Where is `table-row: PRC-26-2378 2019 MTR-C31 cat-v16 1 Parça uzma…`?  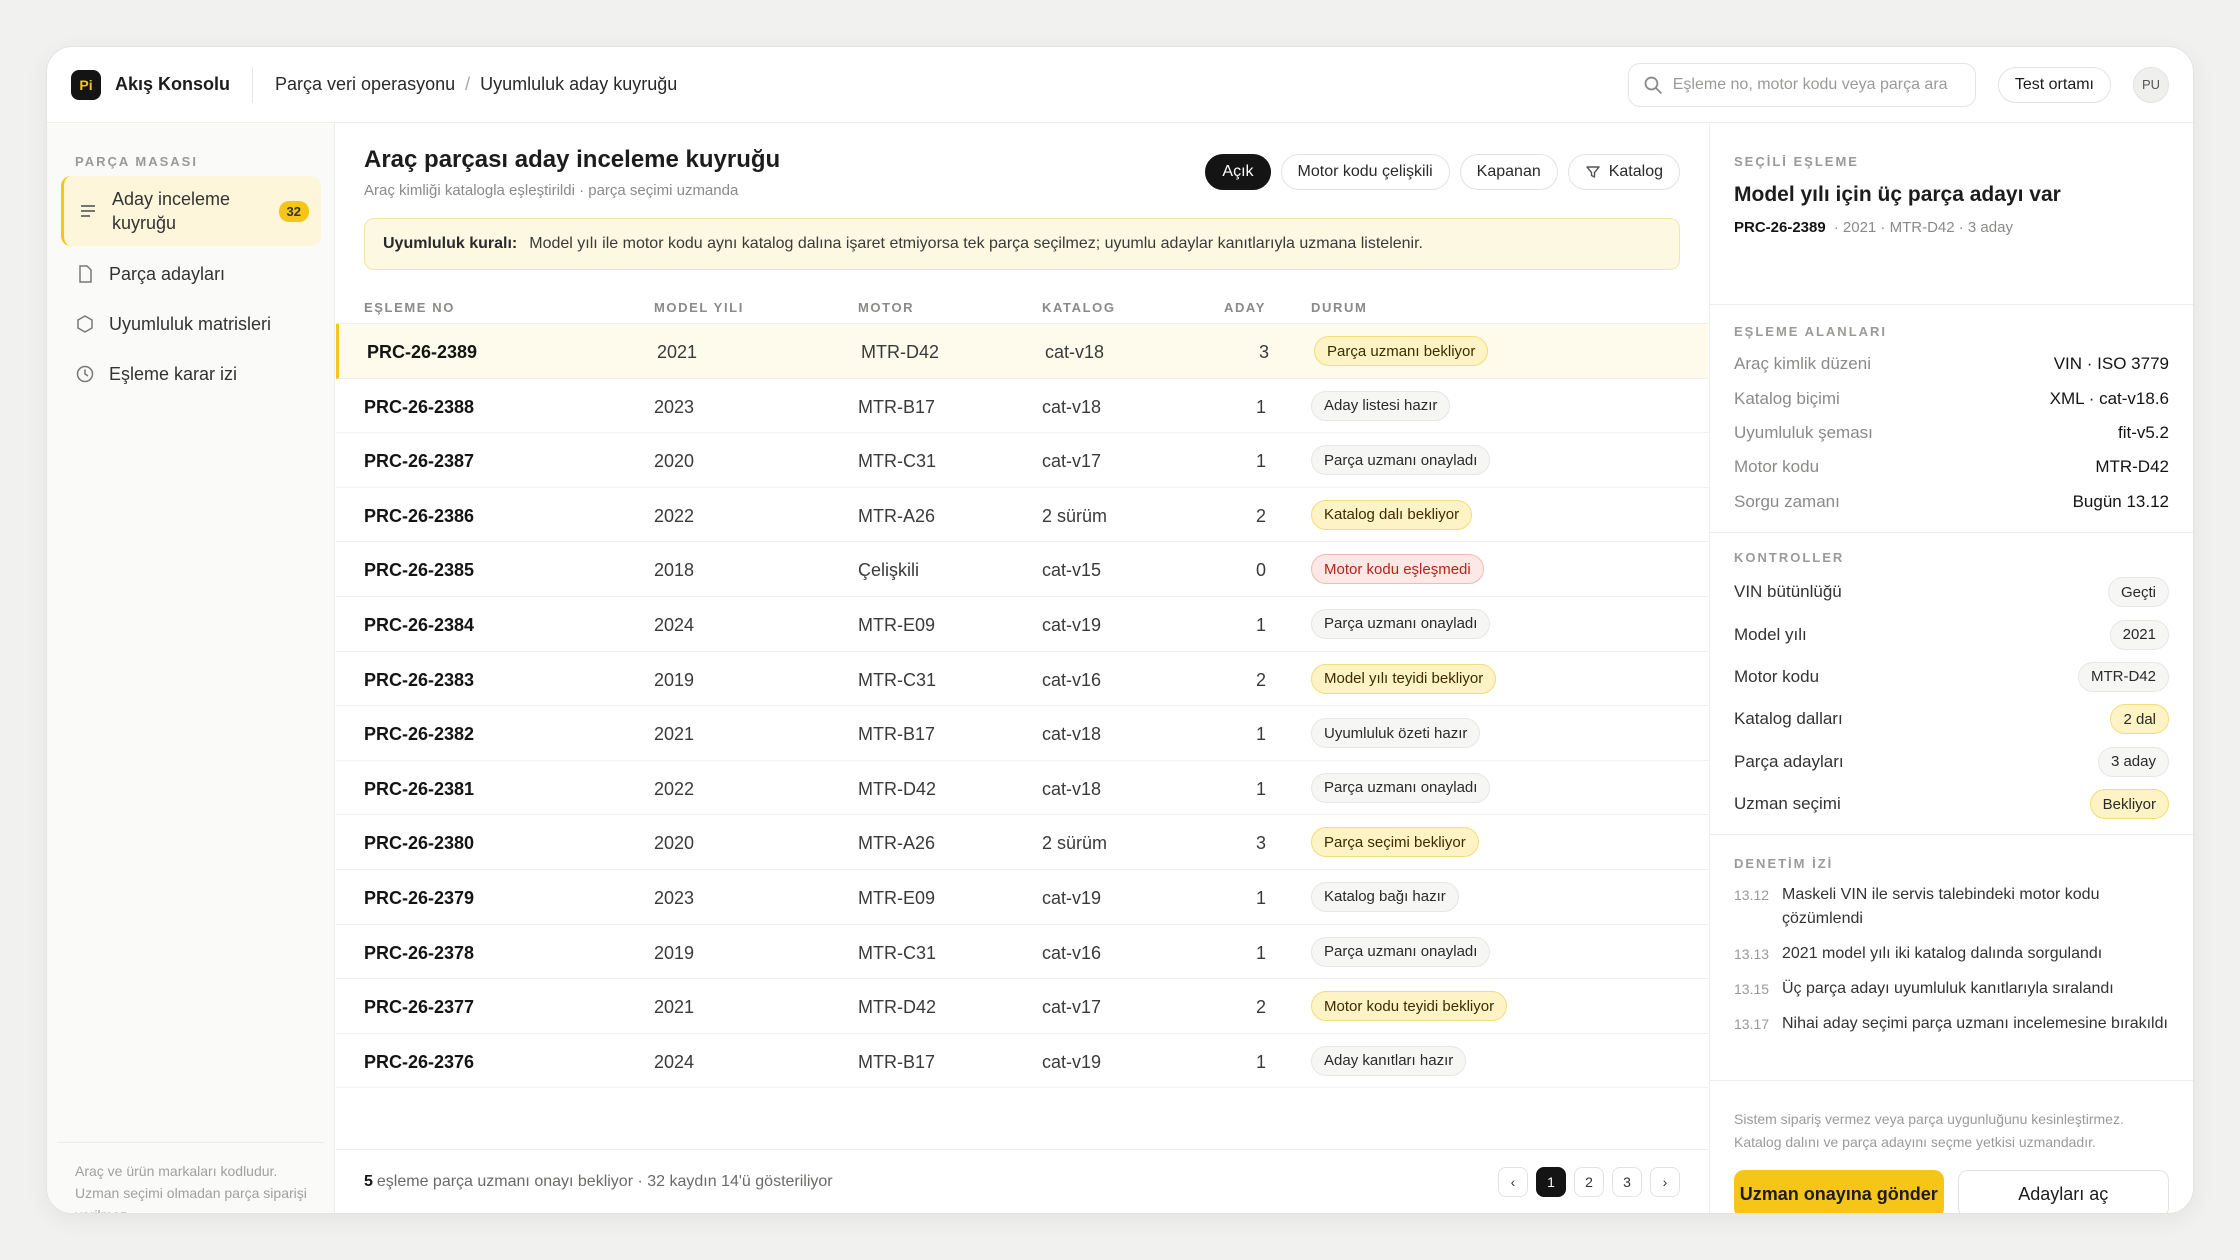 table-row: PRC-26-2378 2019 MTR-C31 cat-v16 1 Parça uzma… is located at coordinates (1022, 952).